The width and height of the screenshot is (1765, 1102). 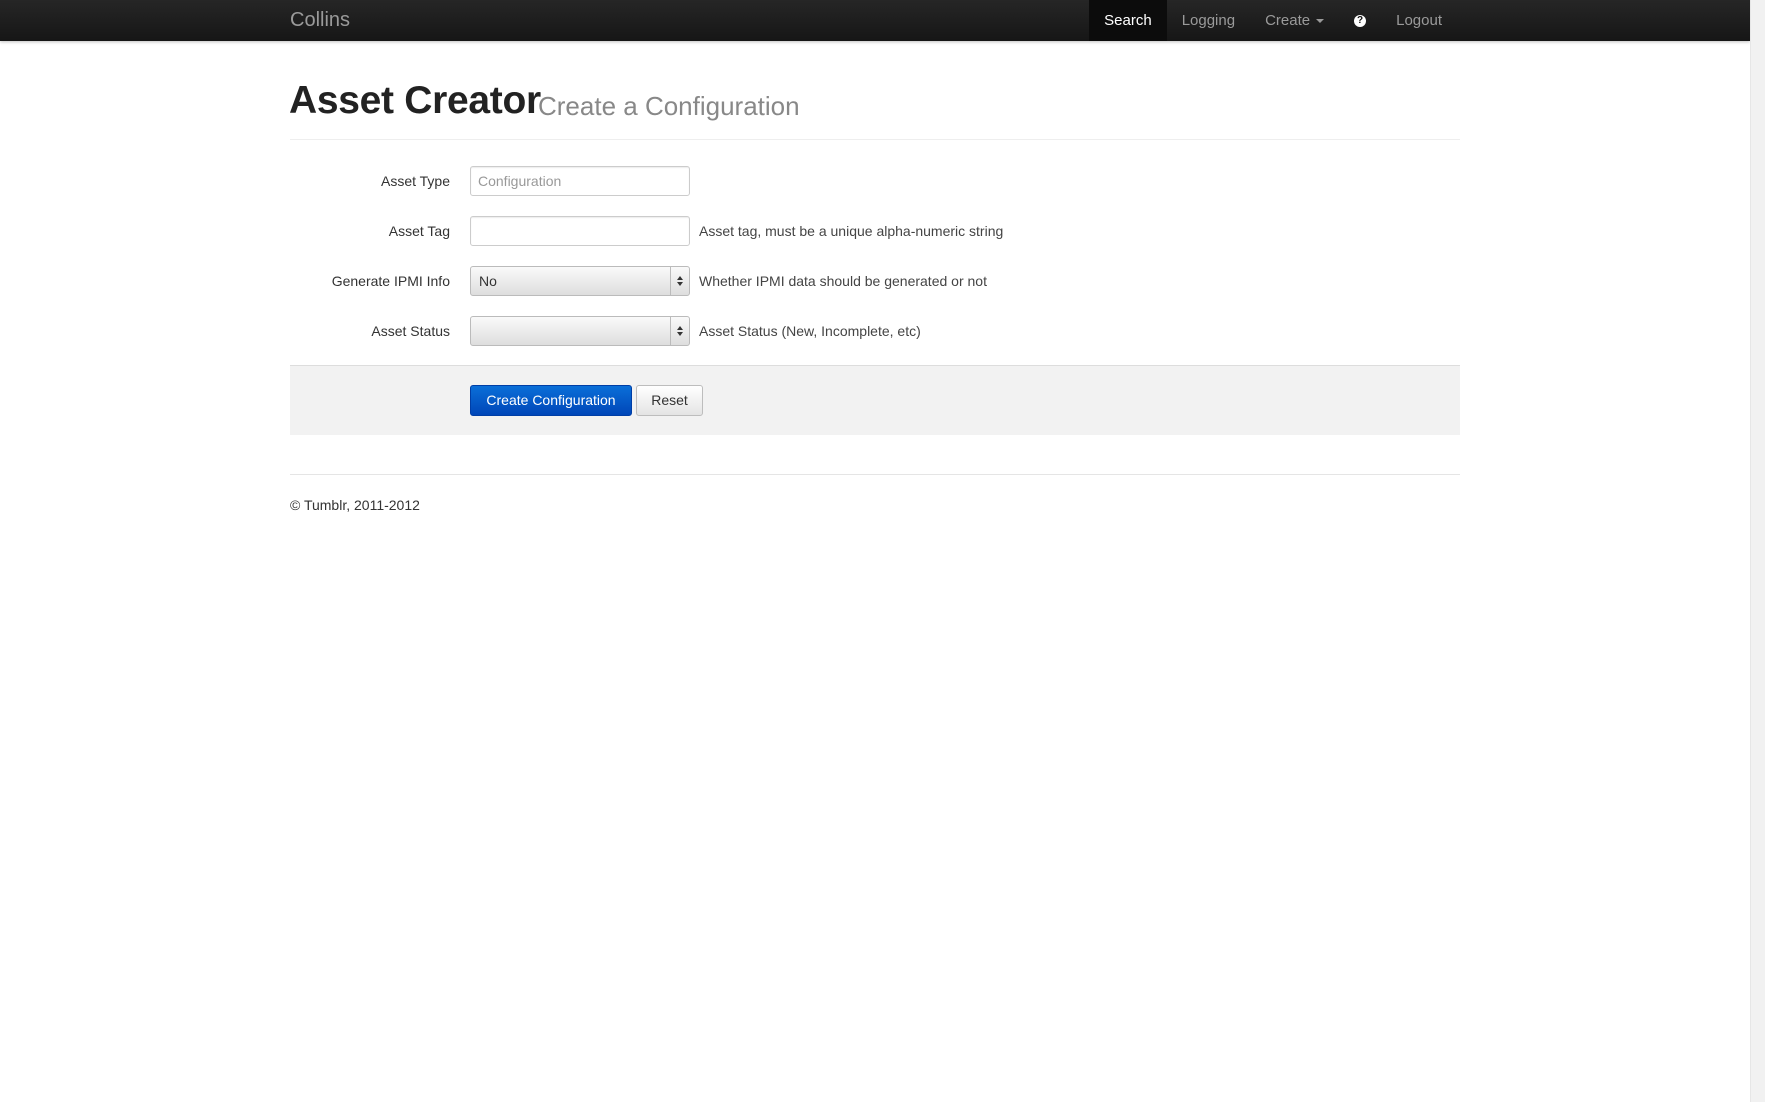 What do you see at coordinates (580, 231) in the screenshot?
I see `asset-tag-input` at bounding box center [580, 231].